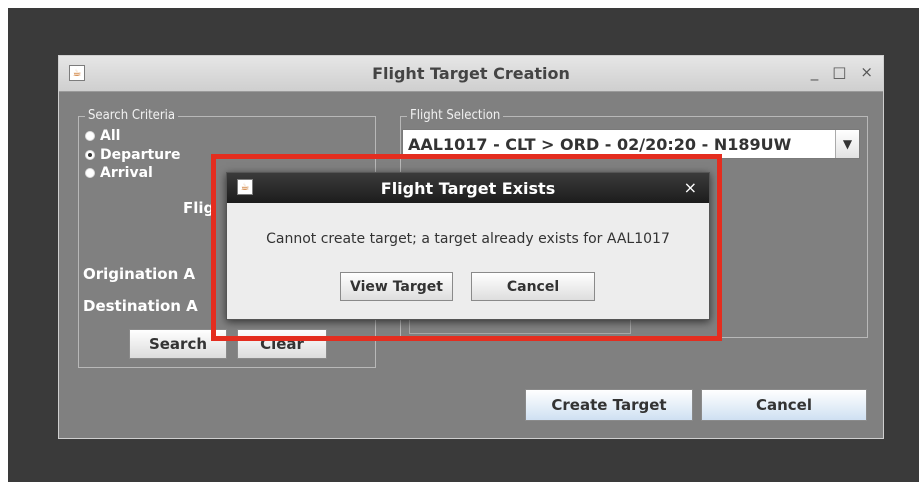 The image size is (919, 482). What do you see at coordinates (199, 208) in the screenshot?
I see `flight-number-label: Flig` at bounding box center [199, 208].